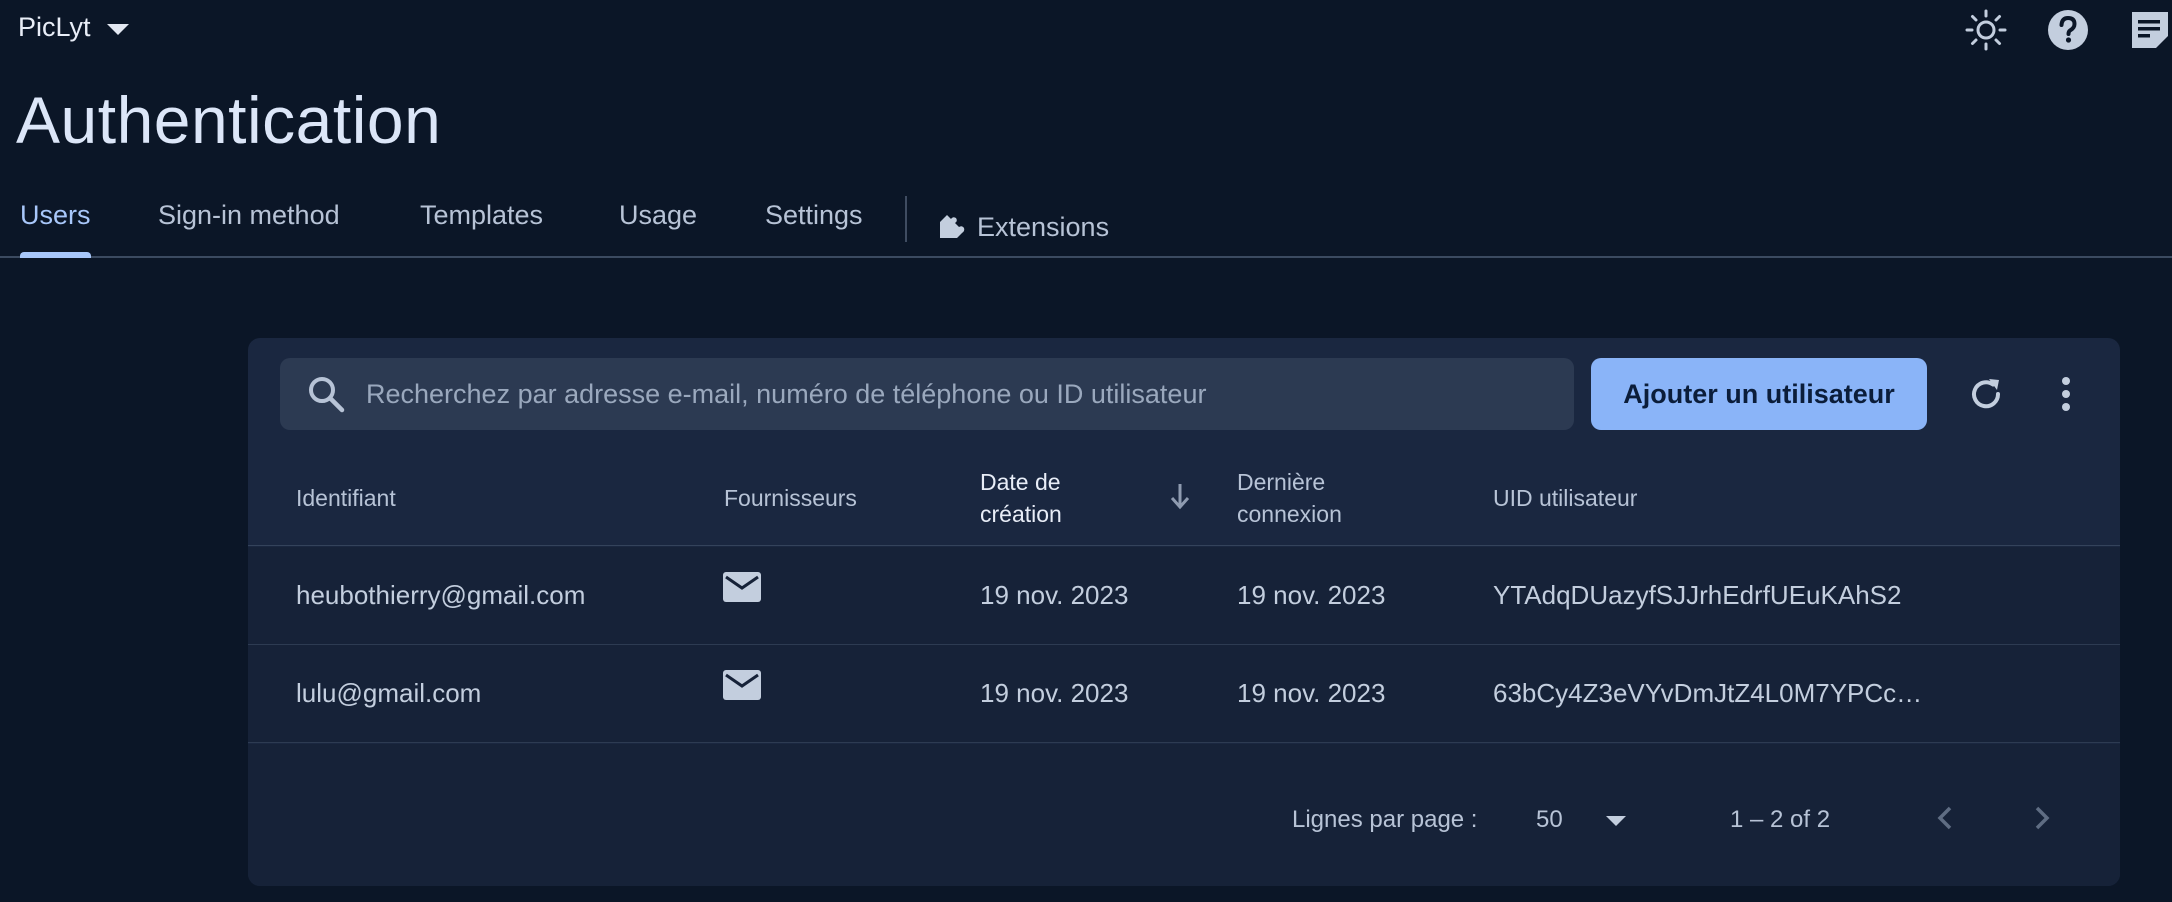 The width and height of the screenshot is (2172, 902). What do you see at coordinates (1021, 514) in the screenshot?
I see `column-header-created-line2: création` at bounding box center [1021, 514].